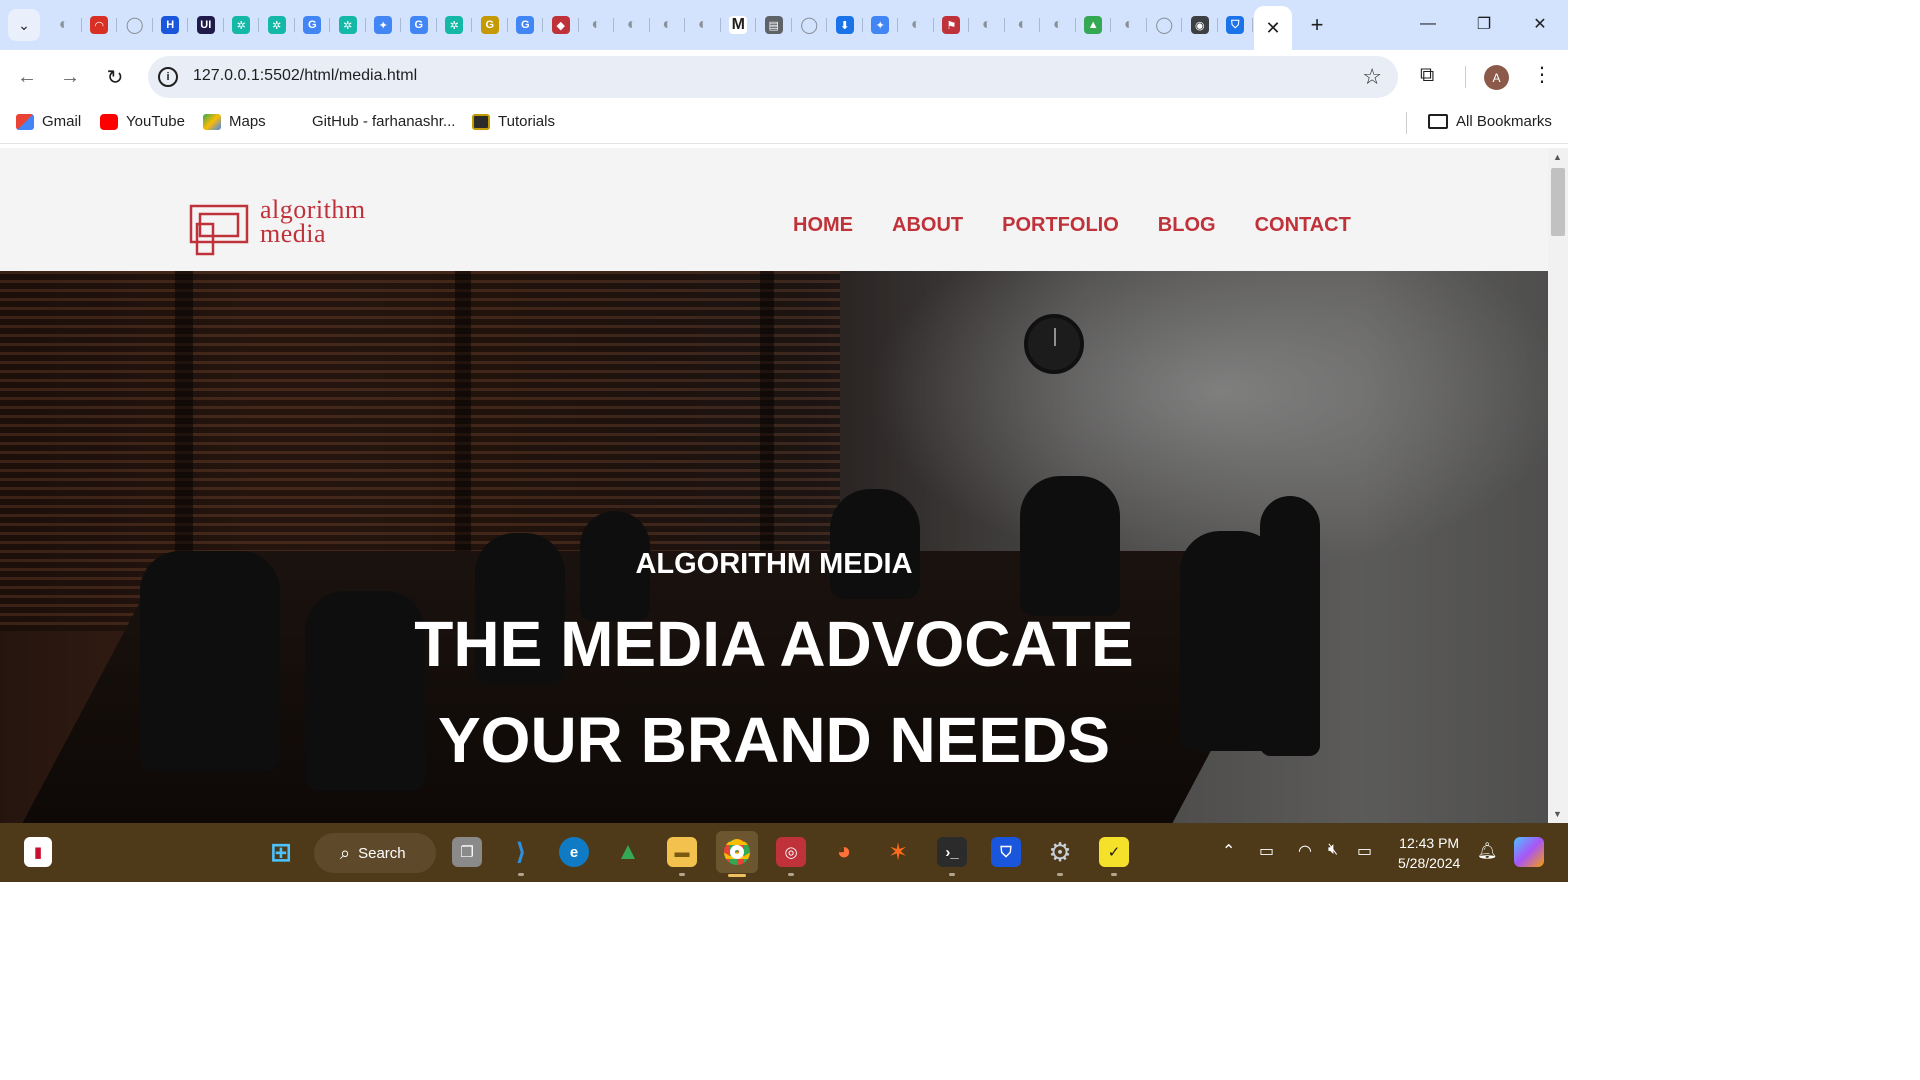 Image resolution: width=1920 pixels, height=1080 pixels. I want to click on bookmark-tutorials: Tutorials, so click(513, 121).